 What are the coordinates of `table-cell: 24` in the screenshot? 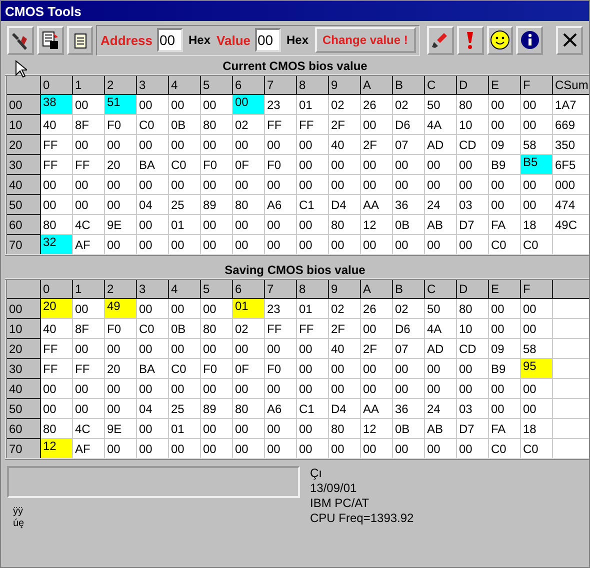 It's located at (440, 408).